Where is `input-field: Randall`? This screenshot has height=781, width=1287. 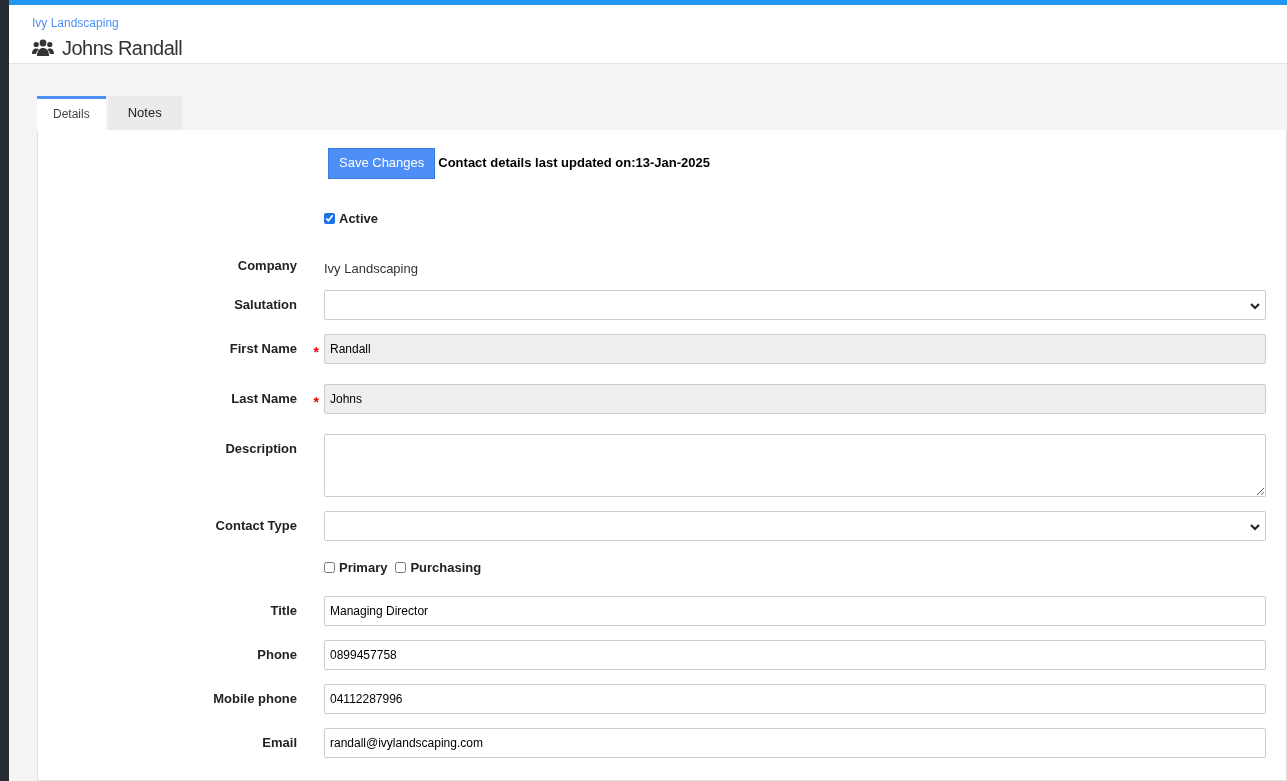 input-field: Randall is located at coordinates (795, 349).